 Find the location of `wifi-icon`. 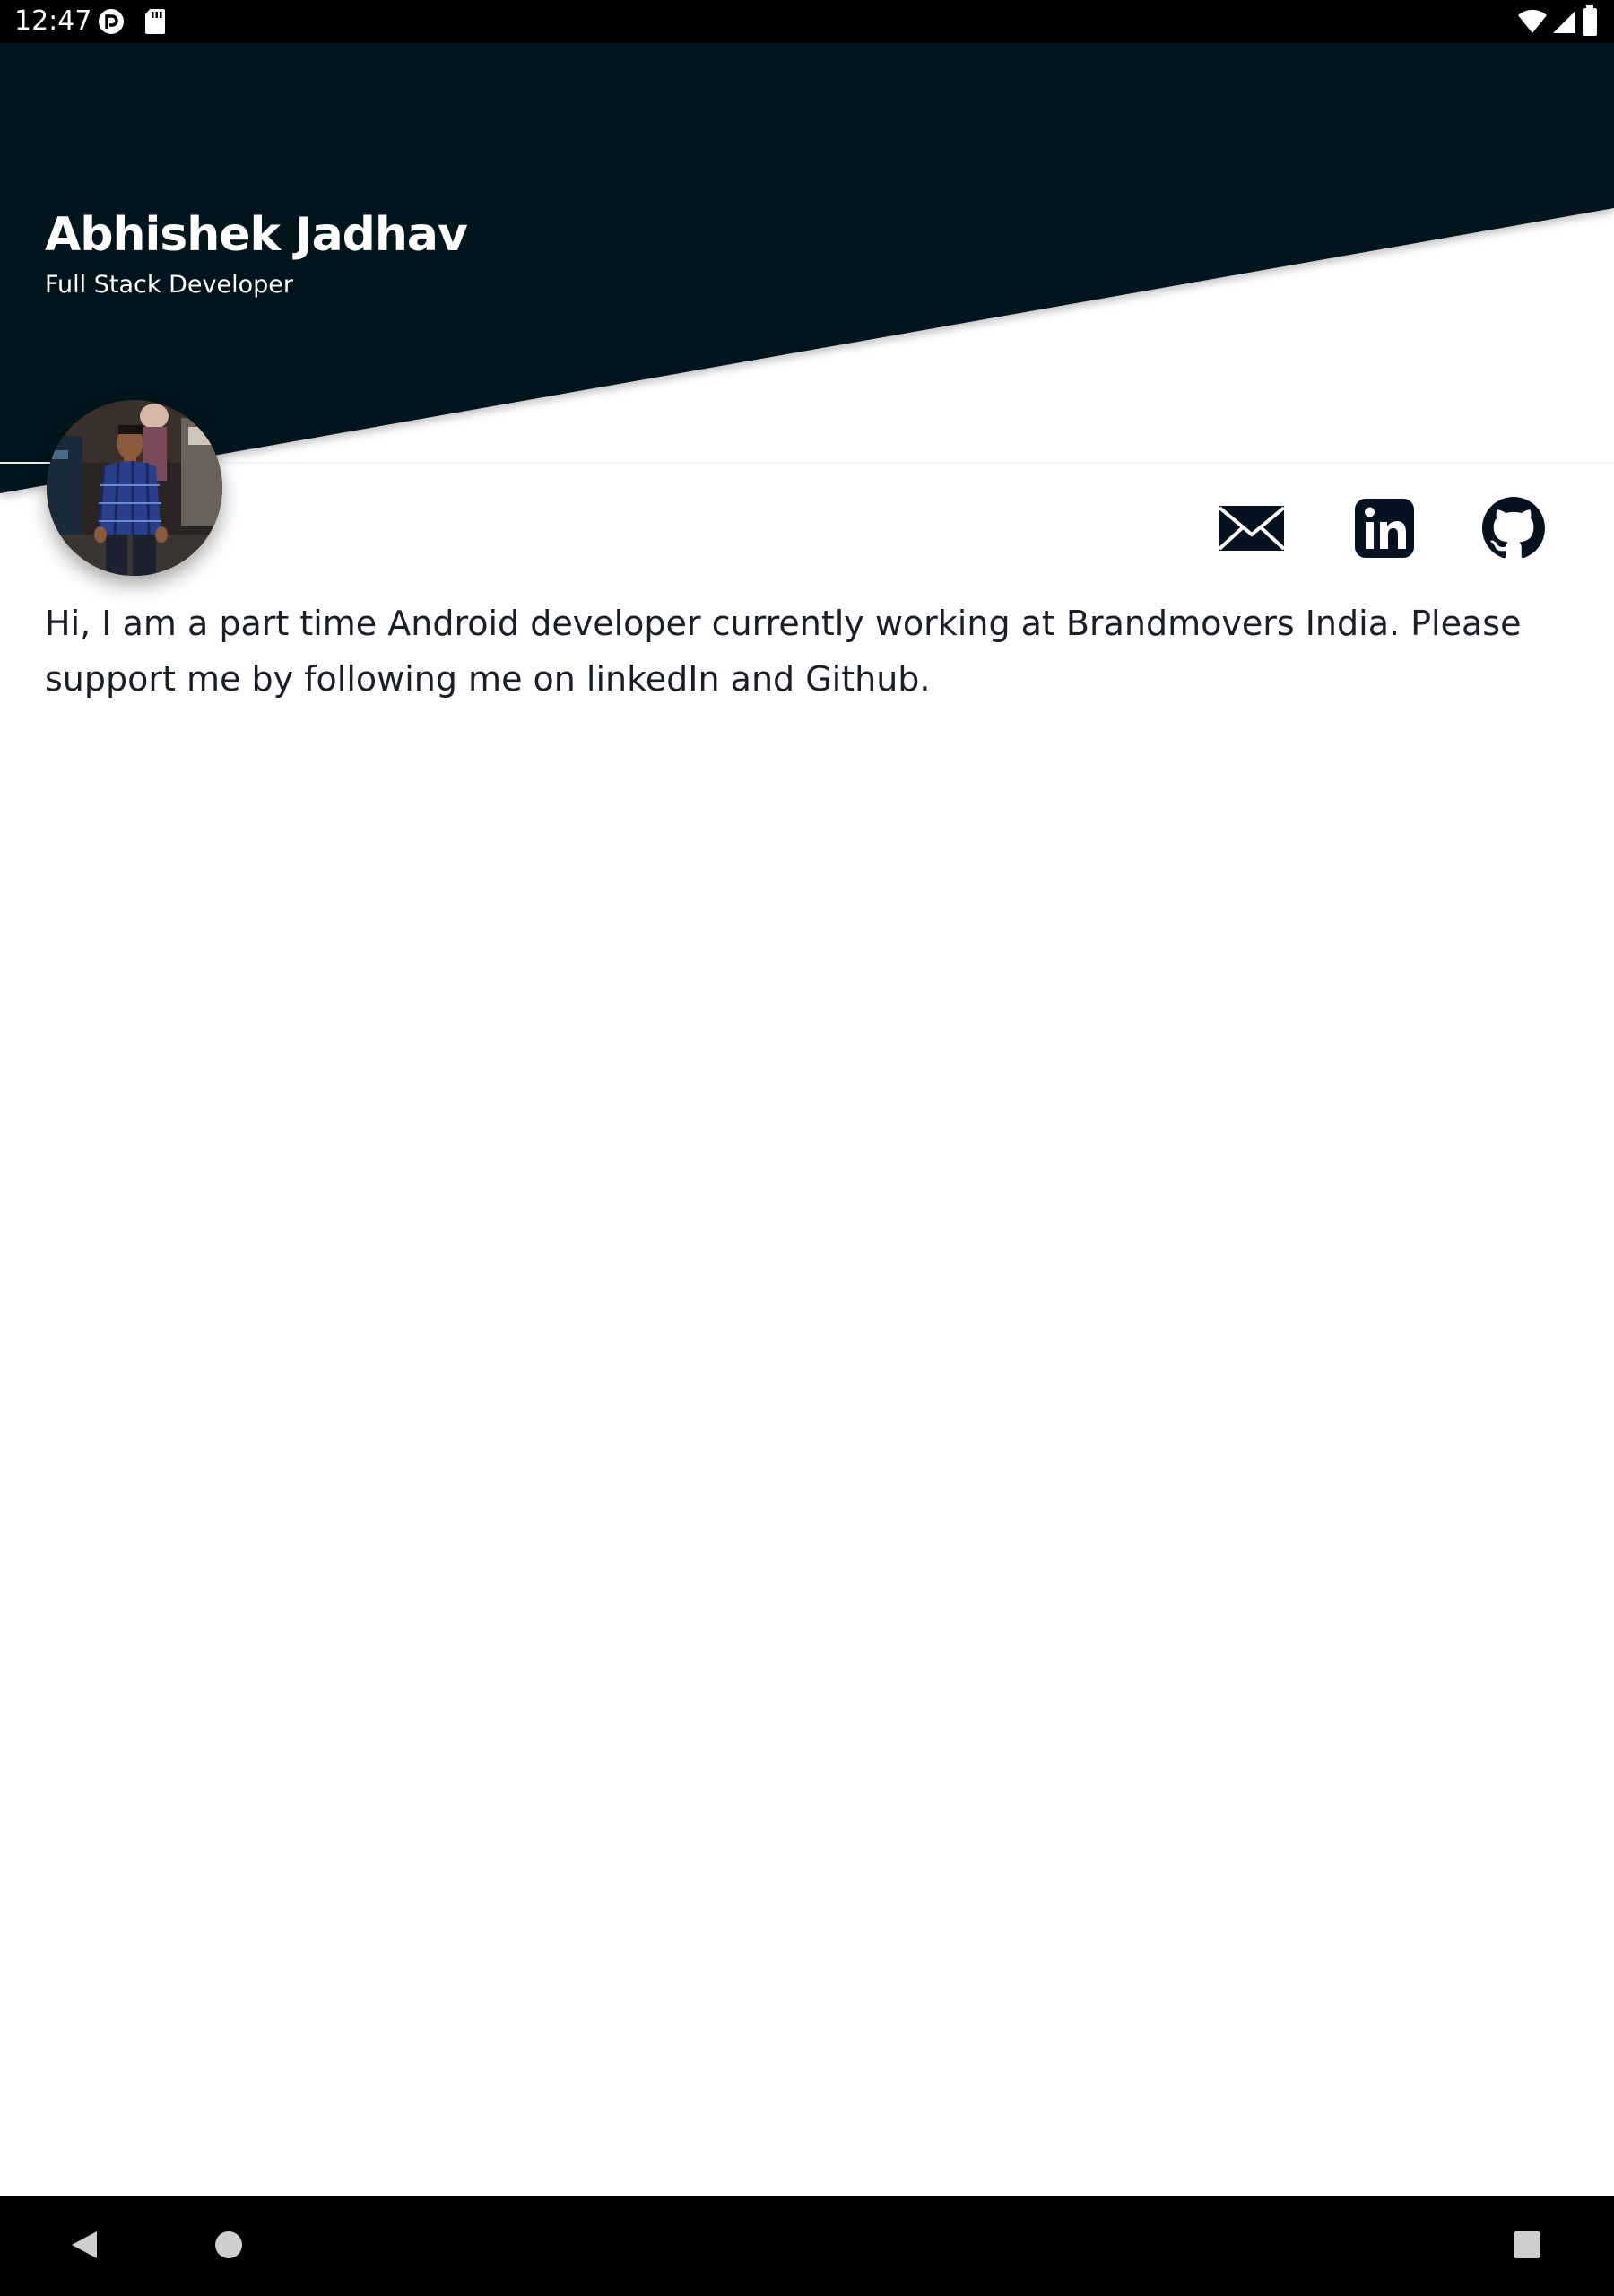

wifi-icon is located at coordinates (1532, 23).